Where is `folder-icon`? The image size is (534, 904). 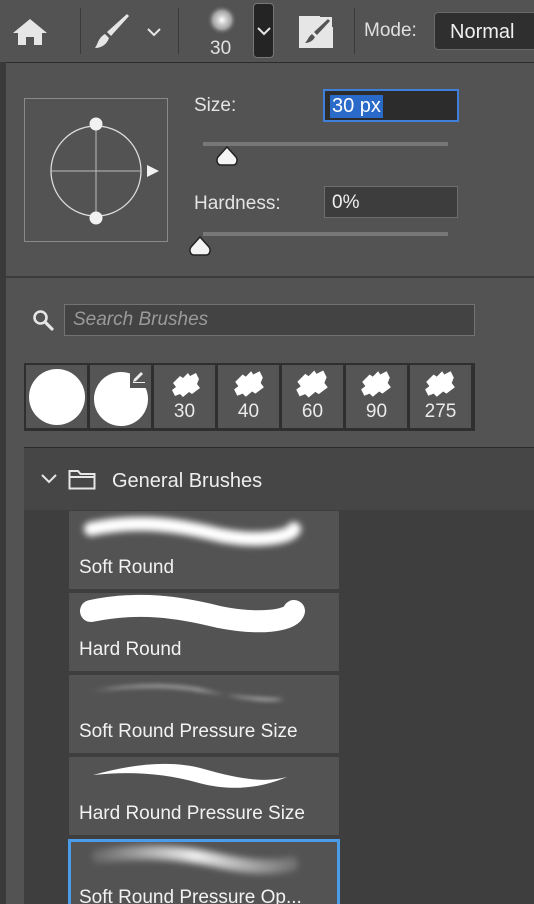
folder-icon is located at coordinates (82, 480).